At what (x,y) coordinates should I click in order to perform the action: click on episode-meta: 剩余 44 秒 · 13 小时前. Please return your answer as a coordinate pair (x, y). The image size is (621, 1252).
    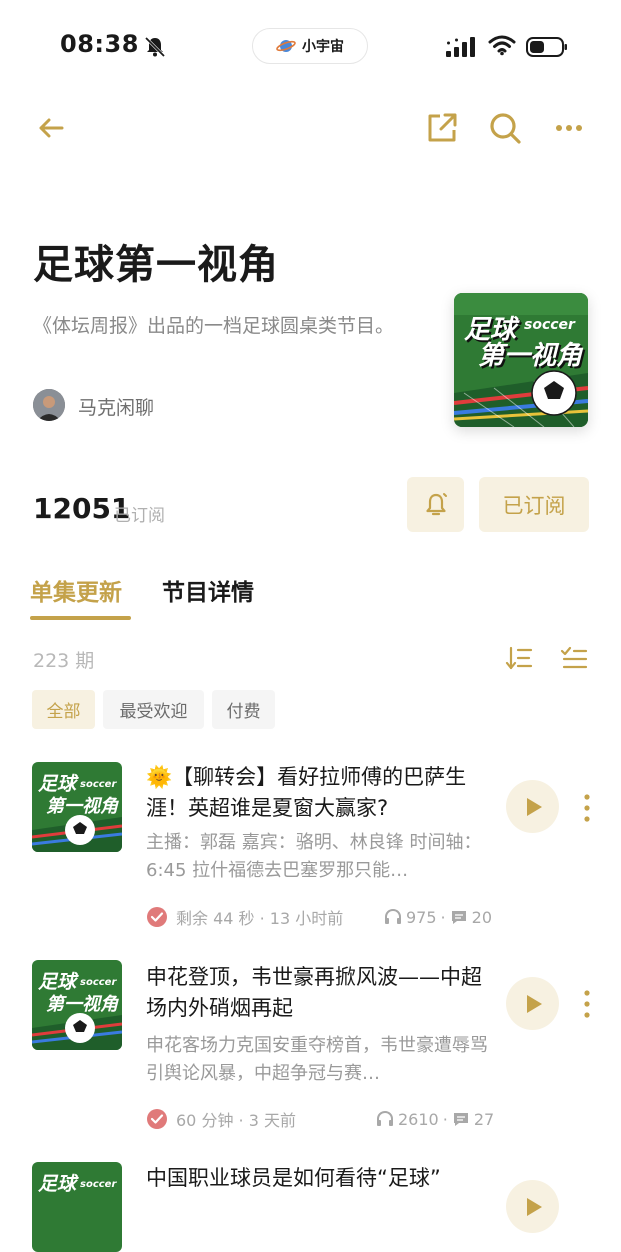
    Looking at the image, I should click on (244, 917).